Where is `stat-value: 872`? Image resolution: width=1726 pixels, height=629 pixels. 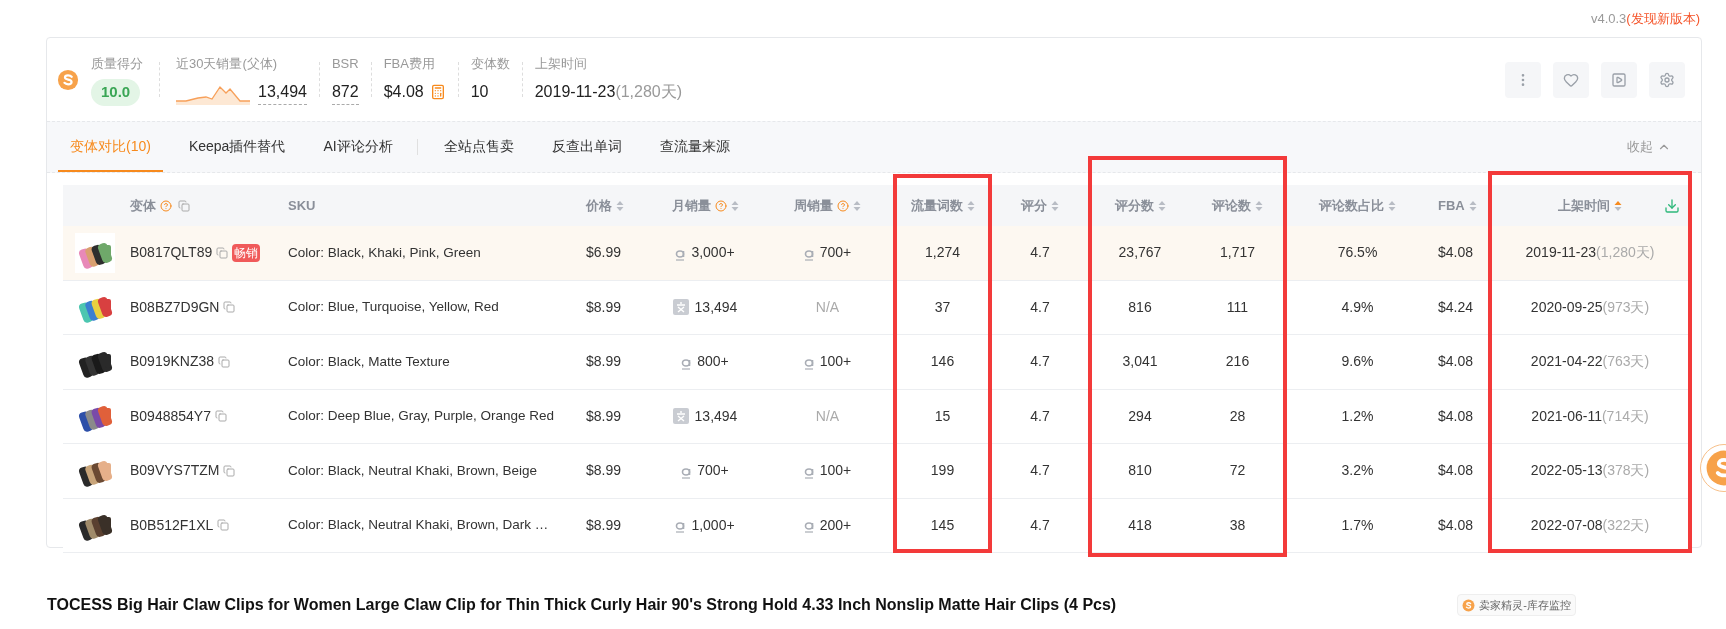 stat-value: 872 is located at coordinates (345, 92).